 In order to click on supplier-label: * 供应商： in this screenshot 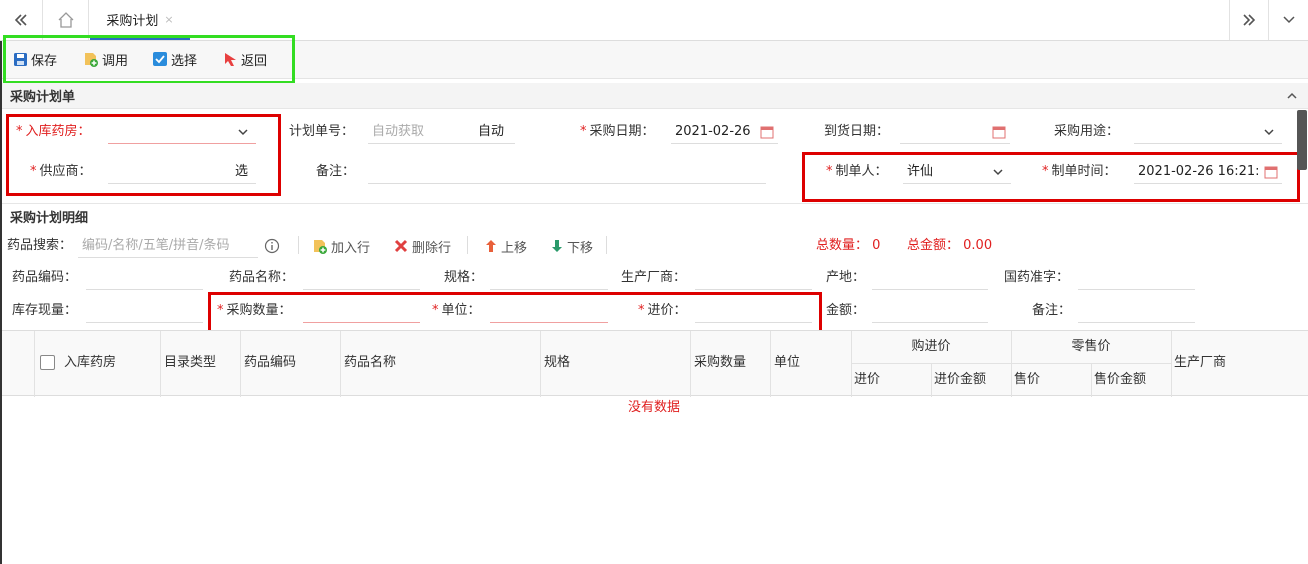, I will do `click(61, 171)`.